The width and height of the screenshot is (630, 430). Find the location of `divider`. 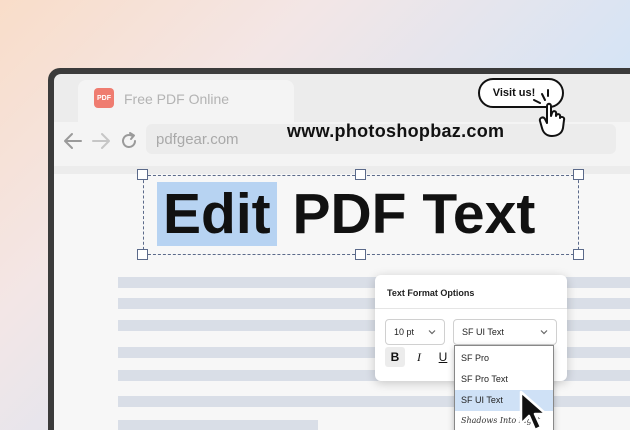

divider is located at coordinates (471, 308).